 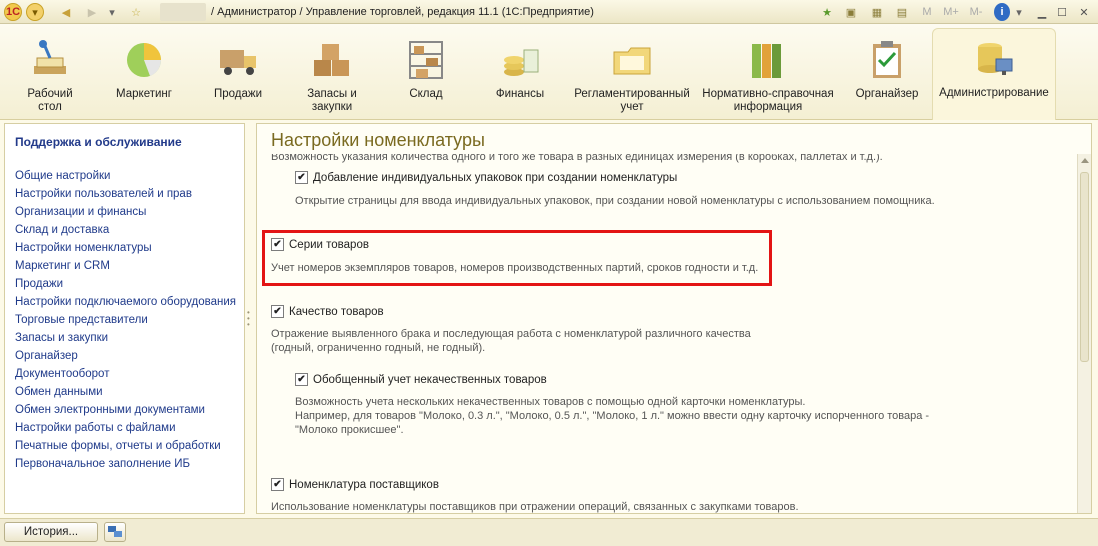 I want to click on info-icon: i, so click(x=1002, y=12).